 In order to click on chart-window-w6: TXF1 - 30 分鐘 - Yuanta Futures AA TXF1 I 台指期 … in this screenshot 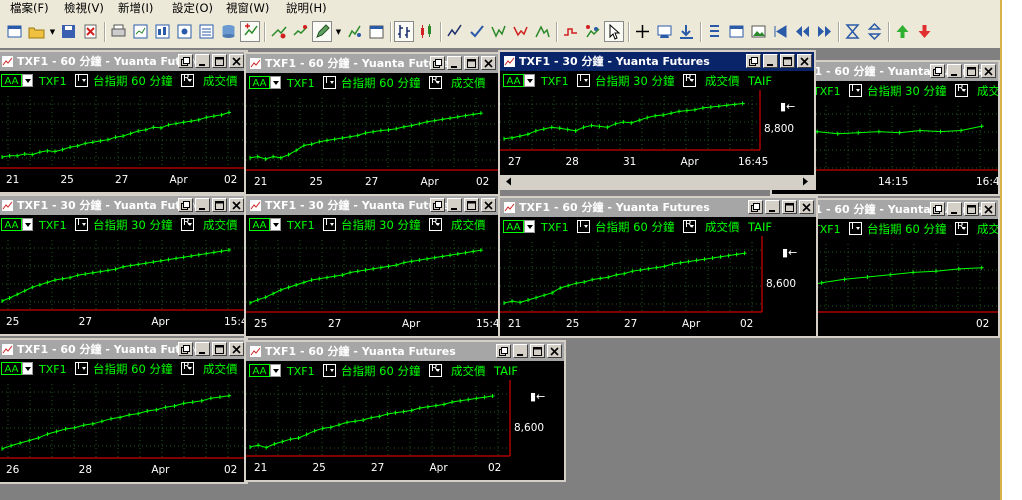, I will do `click(372, 266)`.